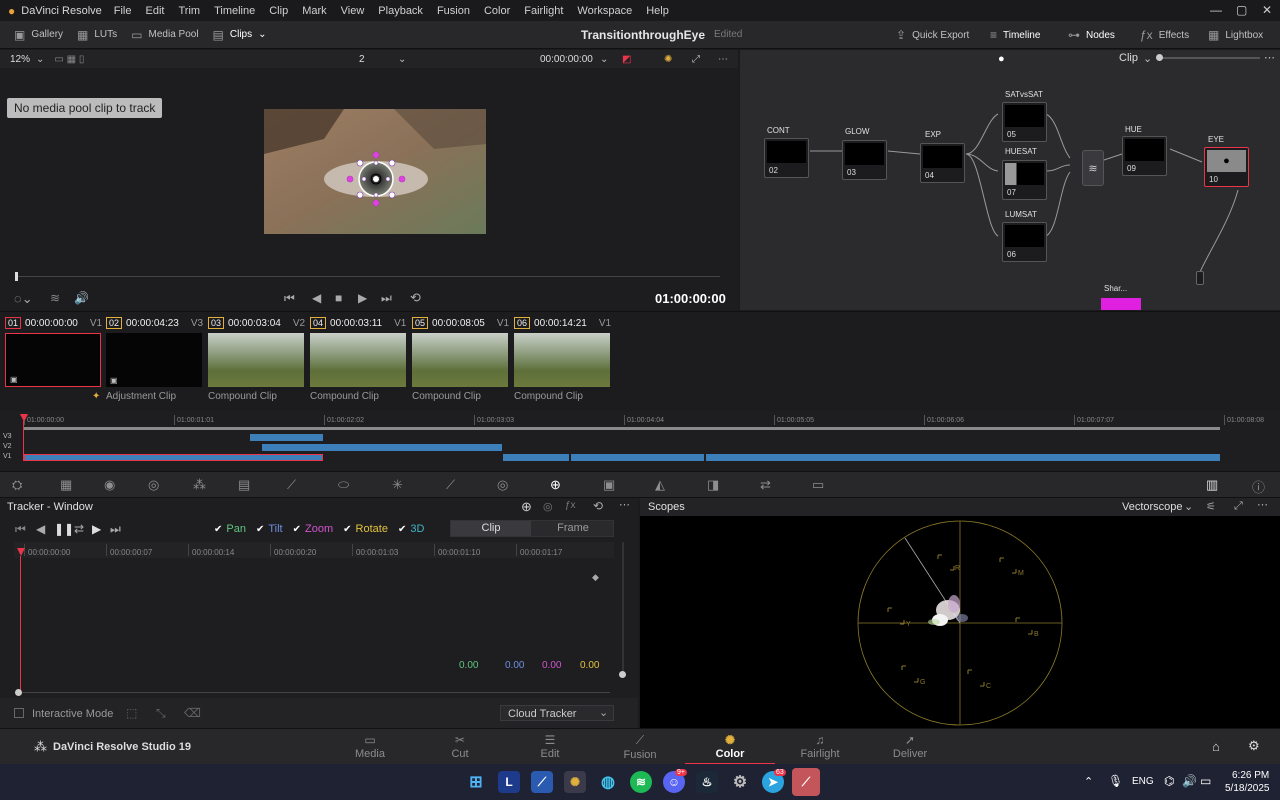 This screenshot has width=1280, height=800. Describe the element at coordinates (153, 485) in the screenshot. I see `hdr-icon: ◎` at that location.